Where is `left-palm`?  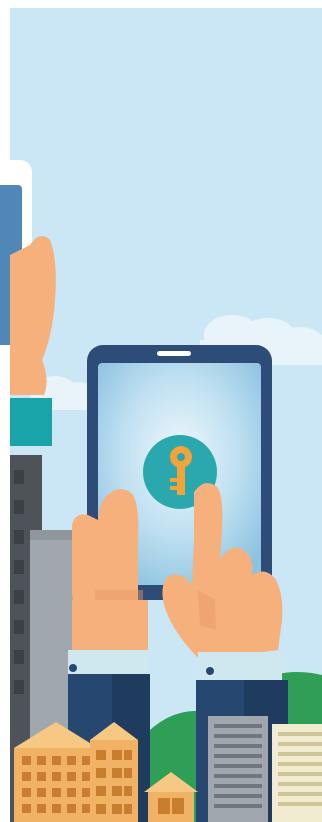 left-palm is located at coordinates (28, 375).